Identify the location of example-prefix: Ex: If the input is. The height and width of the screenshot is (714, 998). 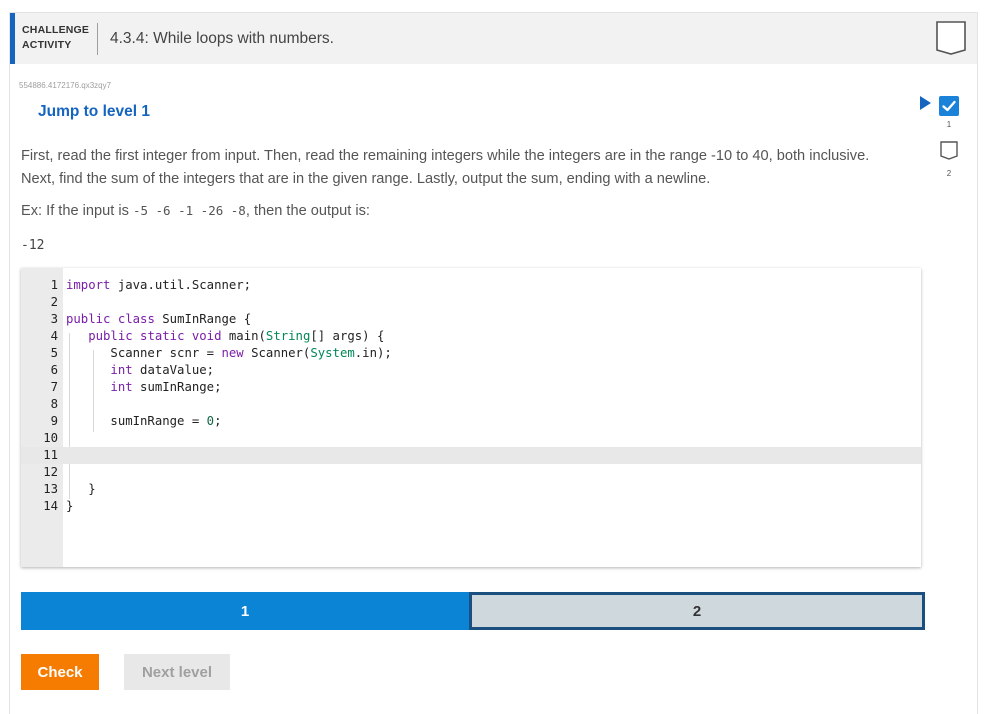
(77, 211).